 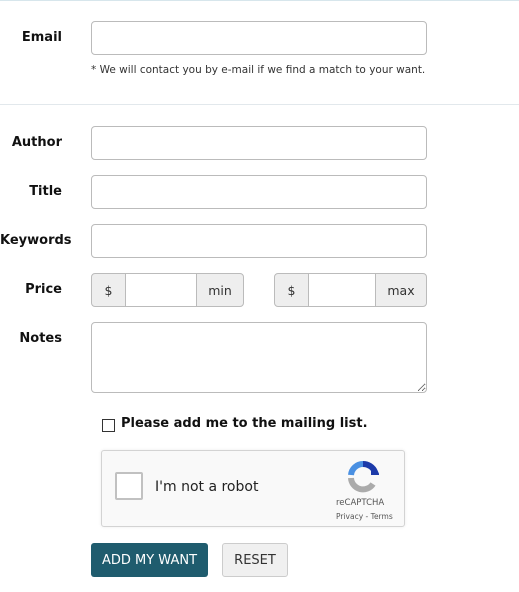 I want to click on author-label: Author, so click(x=36, y=142).